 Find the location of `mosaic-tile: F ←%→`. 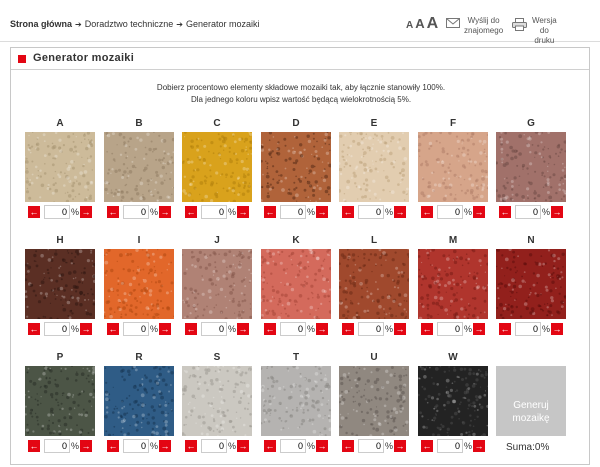

mosaic-tile: F ←%→ is located at coordinates (453, 169).